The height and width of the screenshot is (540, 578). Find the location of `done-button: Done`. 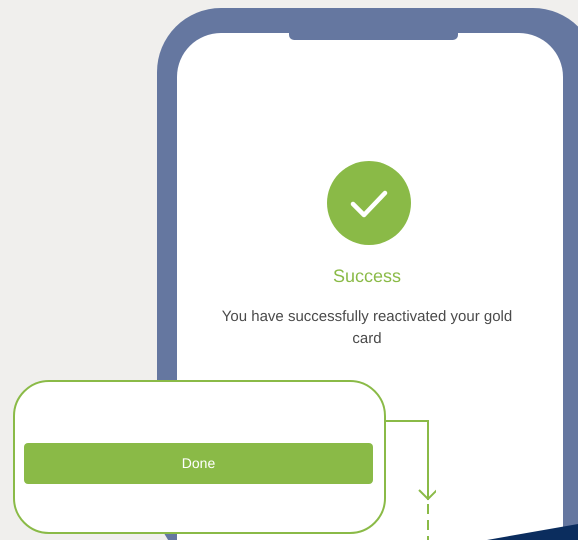

done-button: Done is located at coordinates (198, 463).